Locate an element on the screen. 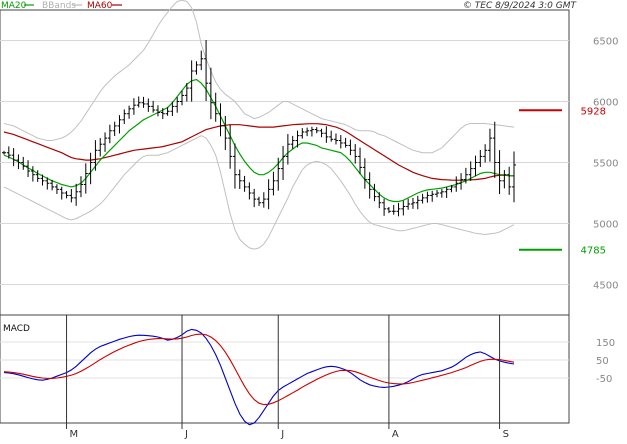  x-tick-label: A is located at coordinates (395, 434).